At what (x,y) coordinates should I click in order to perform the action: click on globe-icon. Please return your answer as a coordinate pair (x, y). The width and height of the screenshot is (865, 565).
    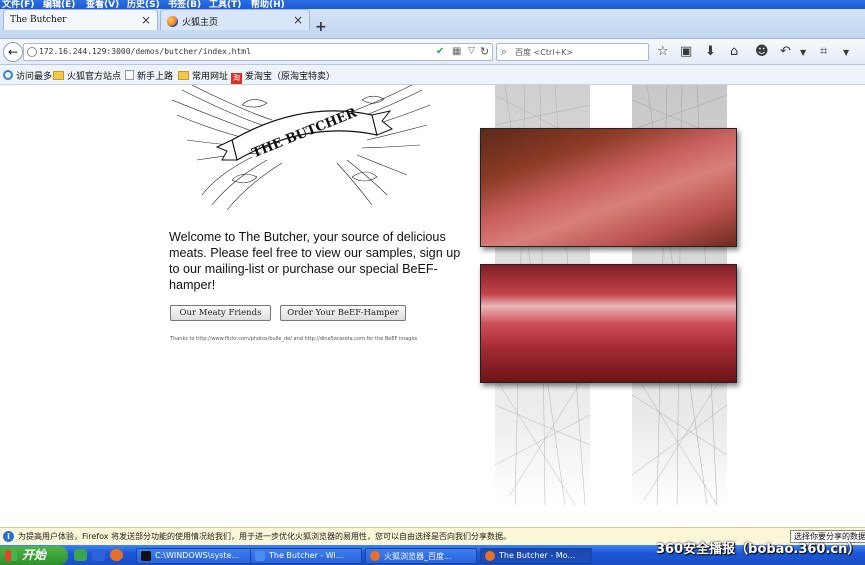
    Looking at the image, I should click on (32, 52).